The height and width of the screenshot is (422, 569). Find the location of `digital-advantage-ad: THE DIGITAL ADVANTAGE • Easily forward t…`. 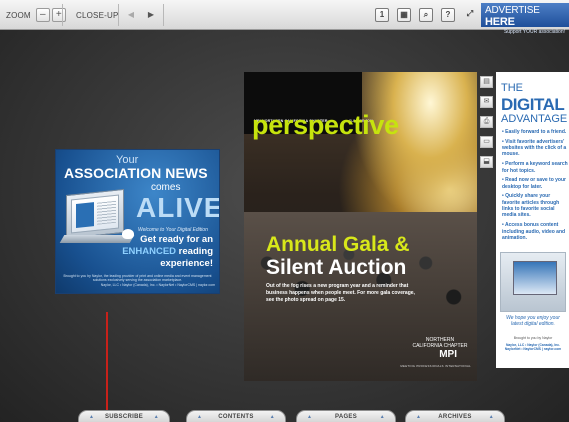

digital-advantage-ad: THE DIGITAL ADVANTAGE • Easily forward t… is located at coordinates (532, 220).